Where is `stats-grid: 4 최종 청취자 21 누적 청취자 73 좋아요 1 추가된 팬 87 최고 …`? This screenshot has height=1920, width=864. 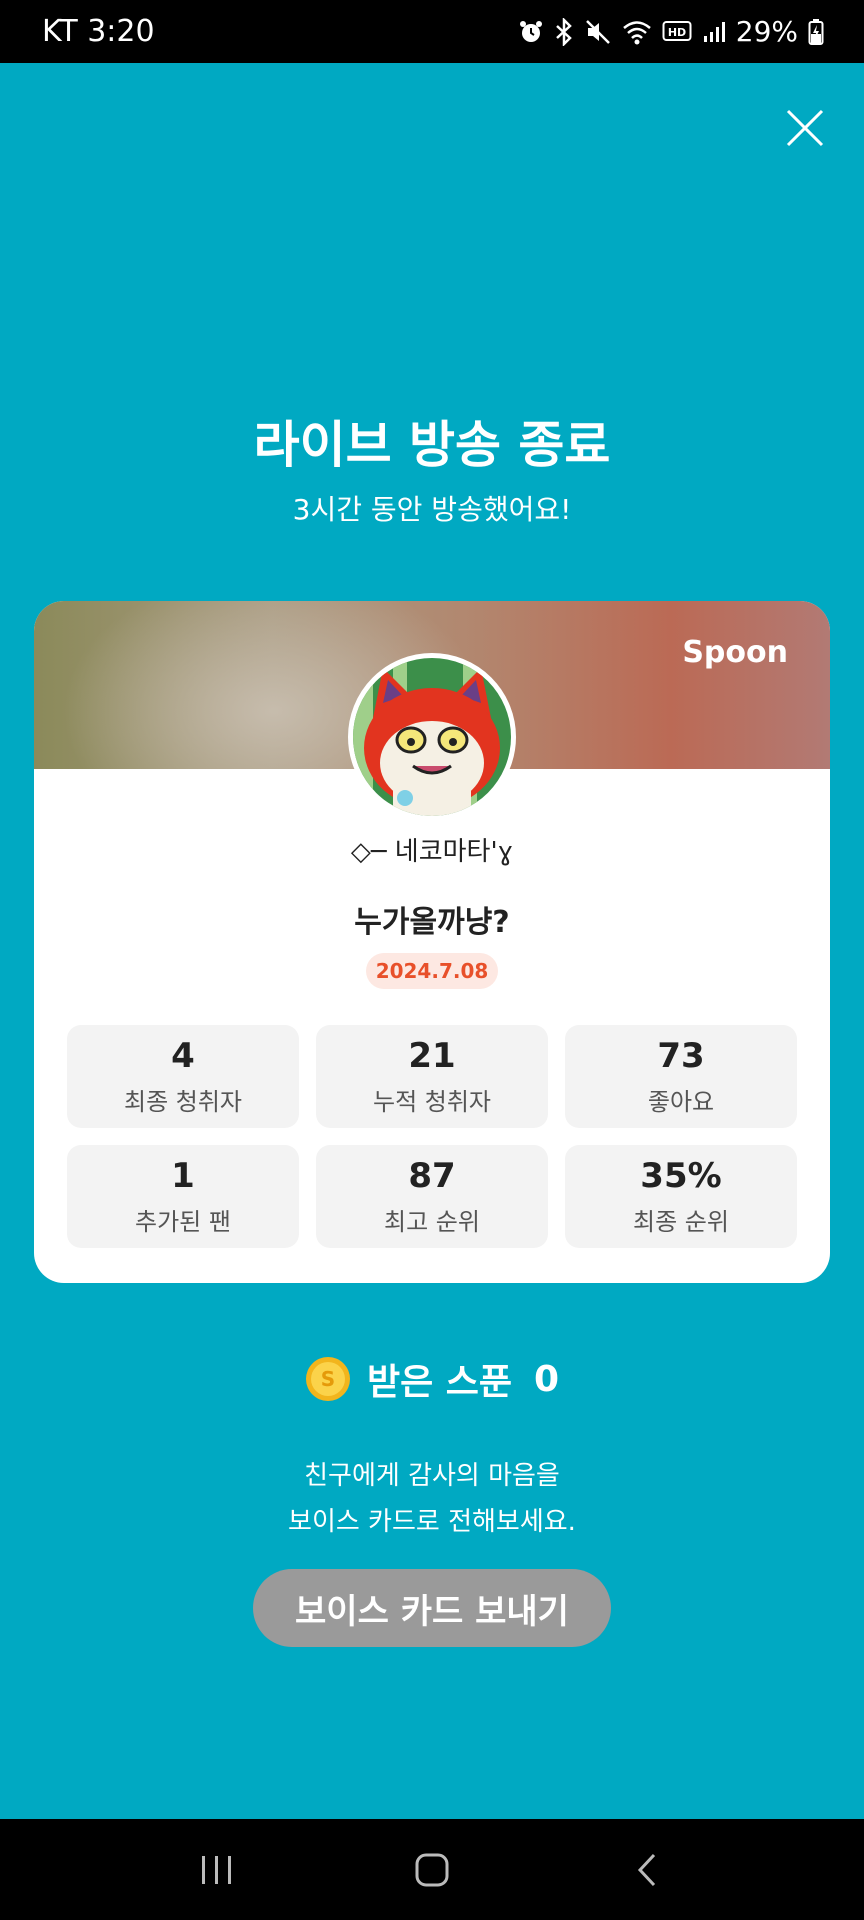 stats-grid: 4 최종 청취자 21 누적 청취자 73 좋아요 1 추가된 팬 87 최고 … is located at coordinates (432, 1136).